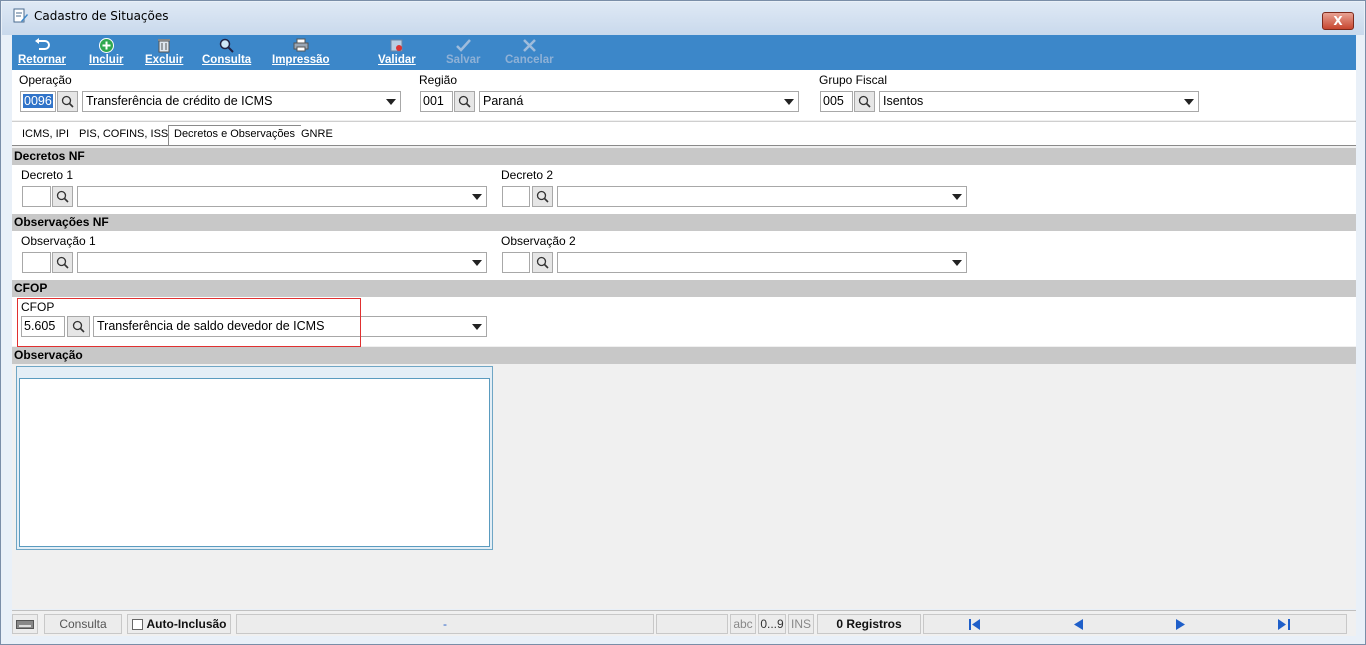 The height and width of the screenshot is (645, 1366). I want to click on auto-inclusao-checkbox: Auto-Inclusão, so click(179, 624).